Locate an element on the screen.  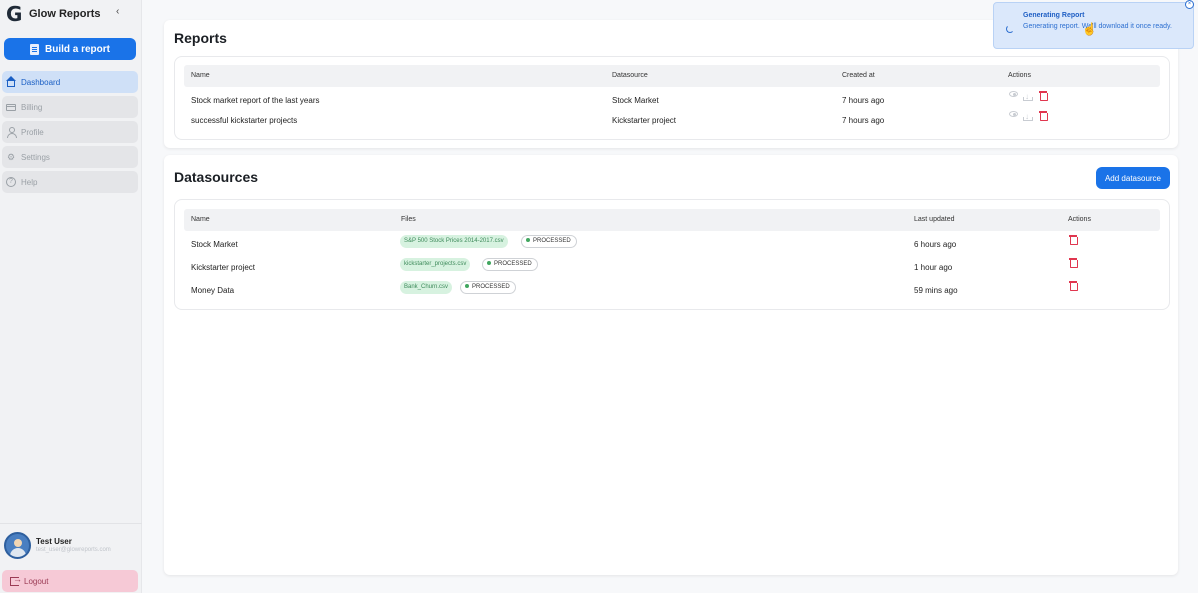
sidebar-item-label: Profile is located at coordinates (32, 132).